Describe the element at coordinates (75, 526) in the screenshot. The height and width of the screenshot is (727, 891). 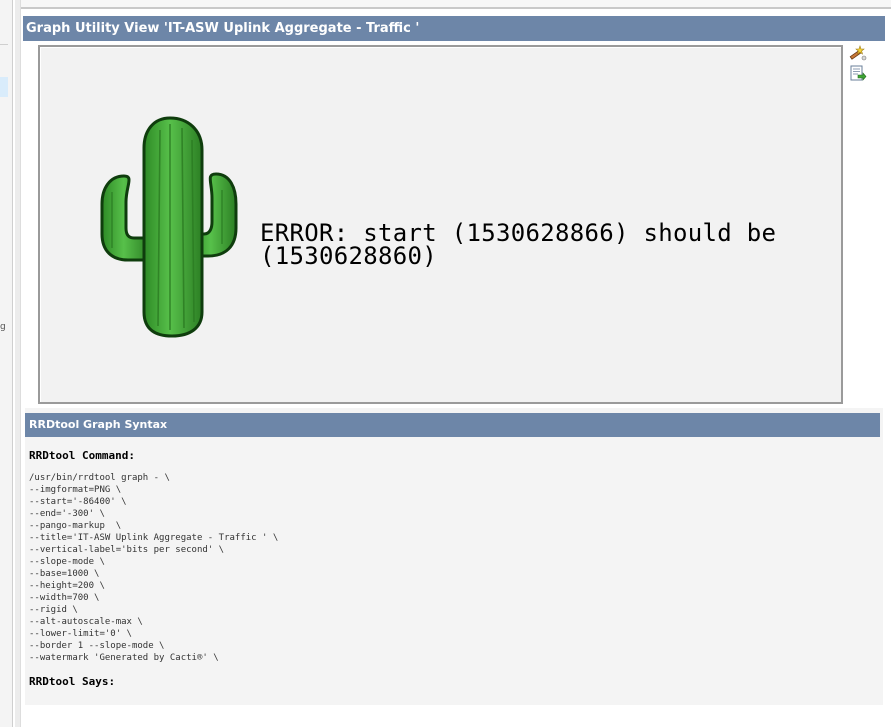
I see `command-line: --pango-markup \` at that location.